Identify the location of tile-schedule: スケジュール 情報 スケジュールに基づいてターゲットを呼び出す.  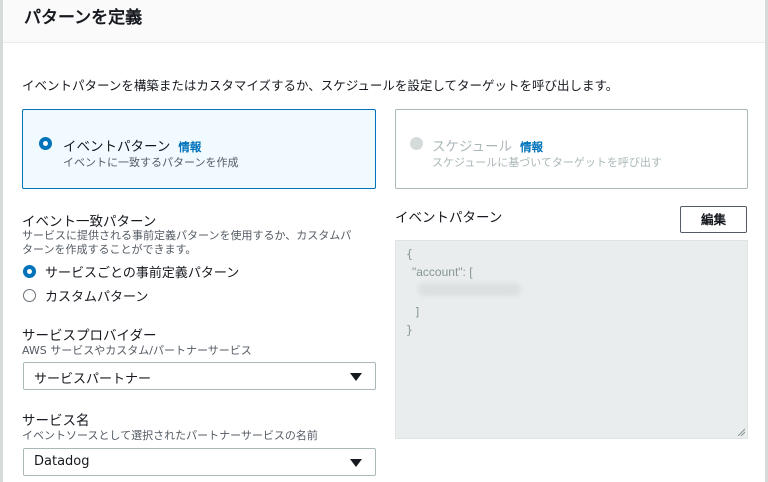
(571, 149).